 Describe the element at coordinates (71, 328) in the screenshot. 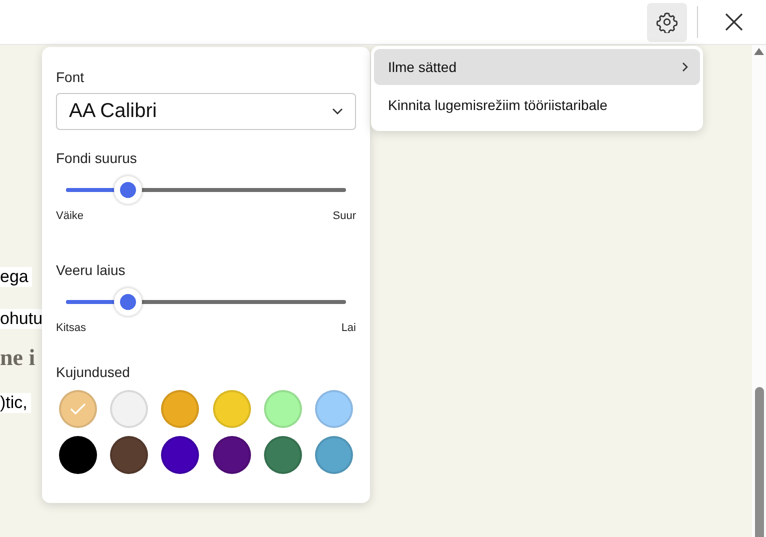

I see `slider-min-label: Kitsas` at that location.